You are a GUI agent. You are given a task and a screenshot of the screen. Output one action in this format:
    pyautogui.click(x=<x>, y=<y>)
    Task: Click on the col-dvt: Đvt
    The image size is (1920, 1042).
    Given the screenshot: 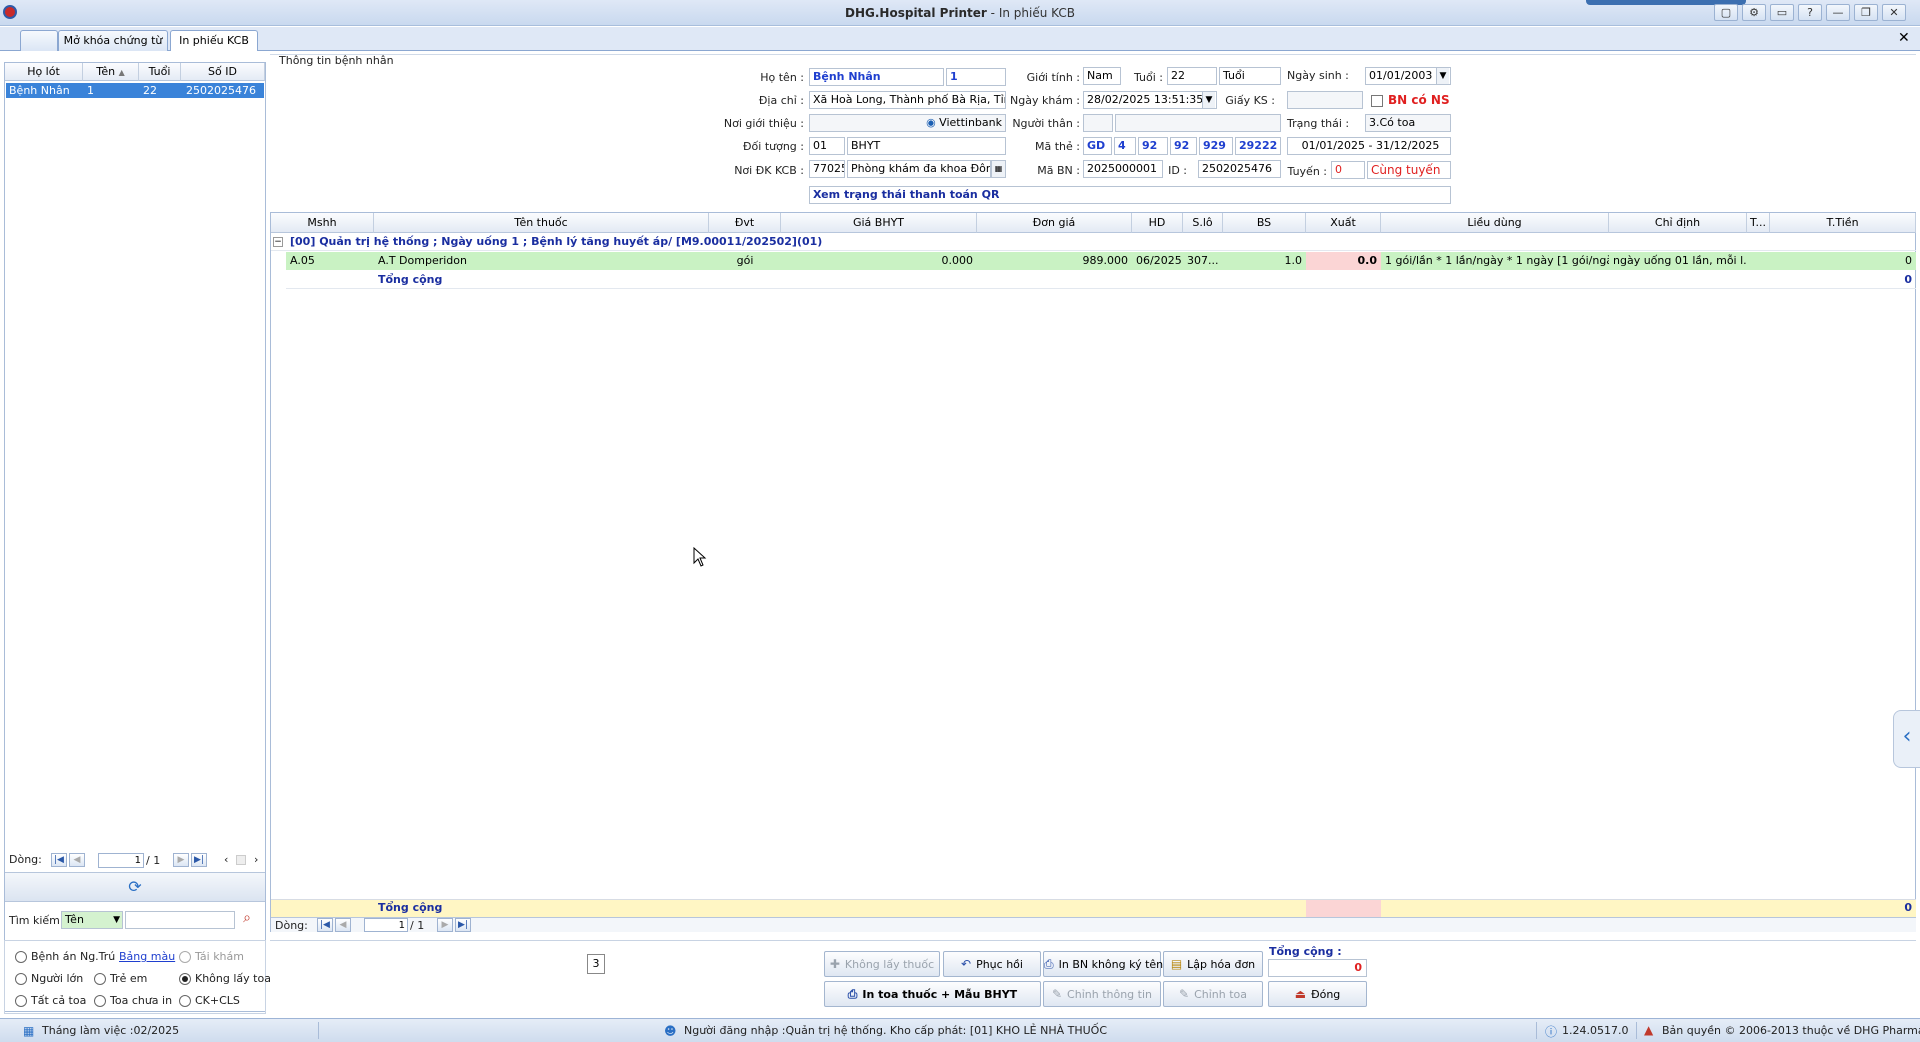 What is the action you would take?
    pyautogui.click(x=745, y=223)
    